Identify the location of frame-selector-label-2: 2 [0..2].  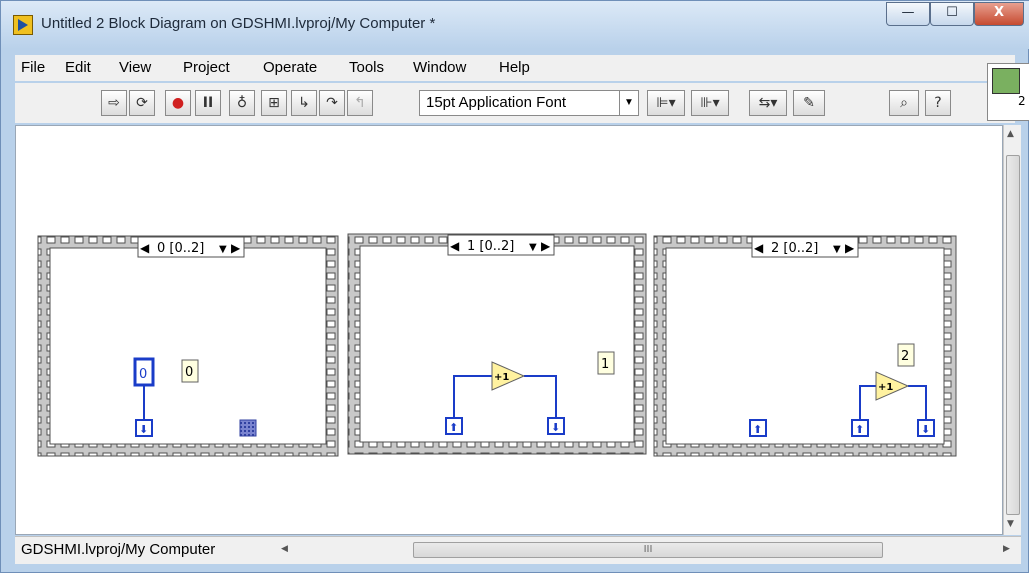
(794, 248).